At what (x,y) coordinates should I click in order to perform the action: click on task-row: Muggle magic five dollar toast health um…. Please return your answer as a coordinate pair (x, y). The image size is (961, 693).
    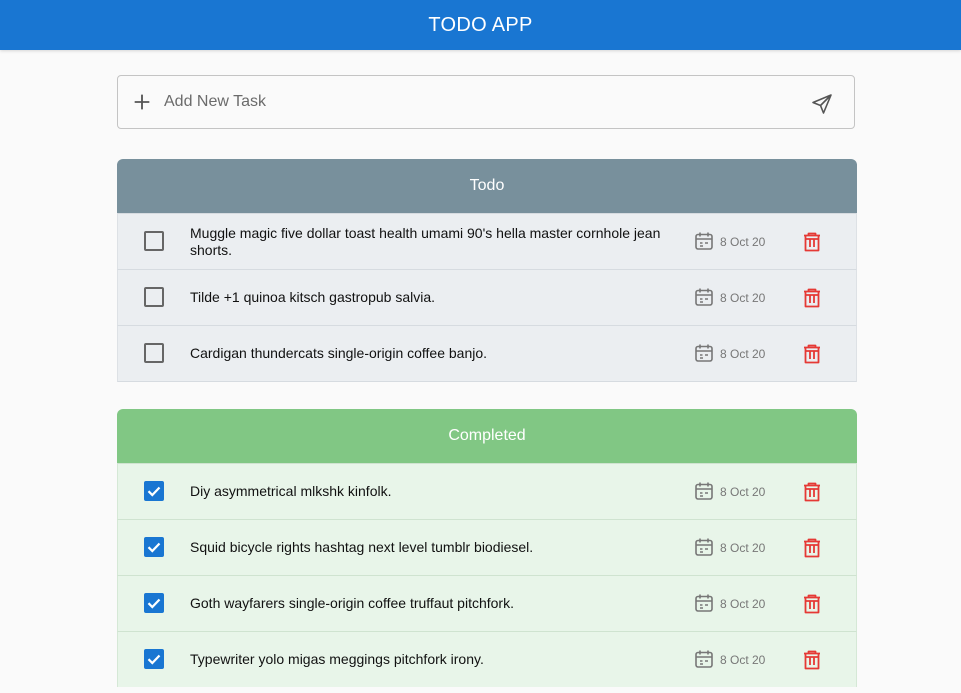
    Looking at the image, I should click on (487, 241).